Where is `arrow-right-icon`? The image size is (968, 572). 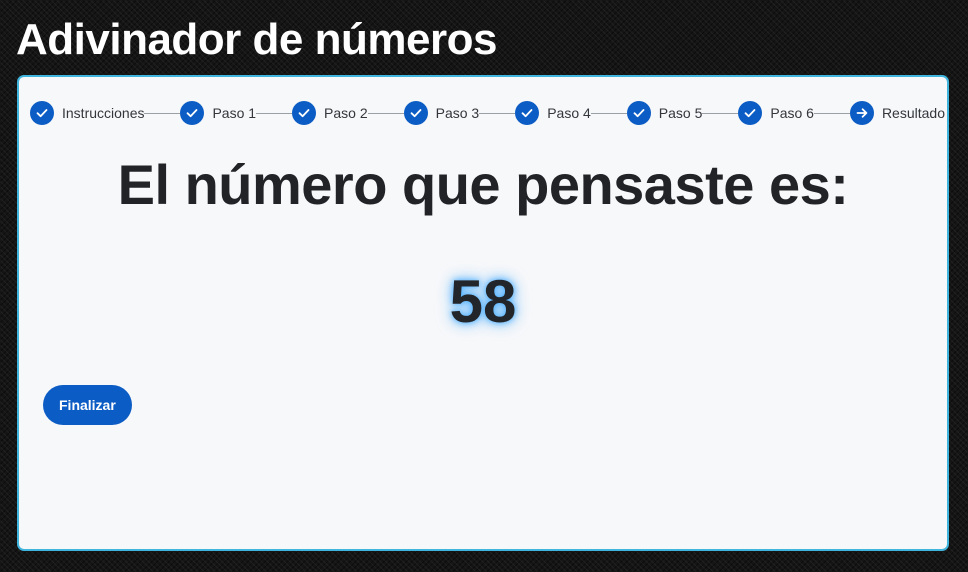 arrow-right-icon is located at coordinates (861, 113).